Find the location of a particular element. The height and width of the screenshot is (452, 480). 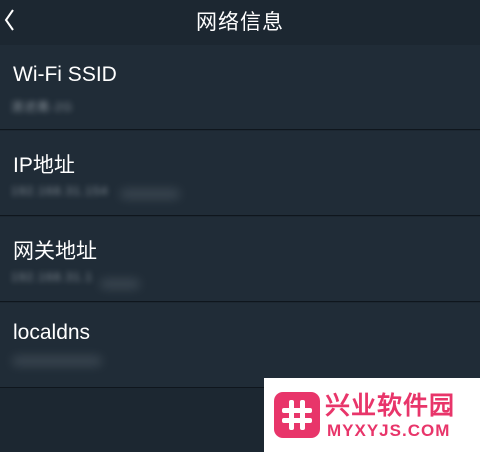

watermark-title: 兴业软件园 is located at coordinates (390, 406).